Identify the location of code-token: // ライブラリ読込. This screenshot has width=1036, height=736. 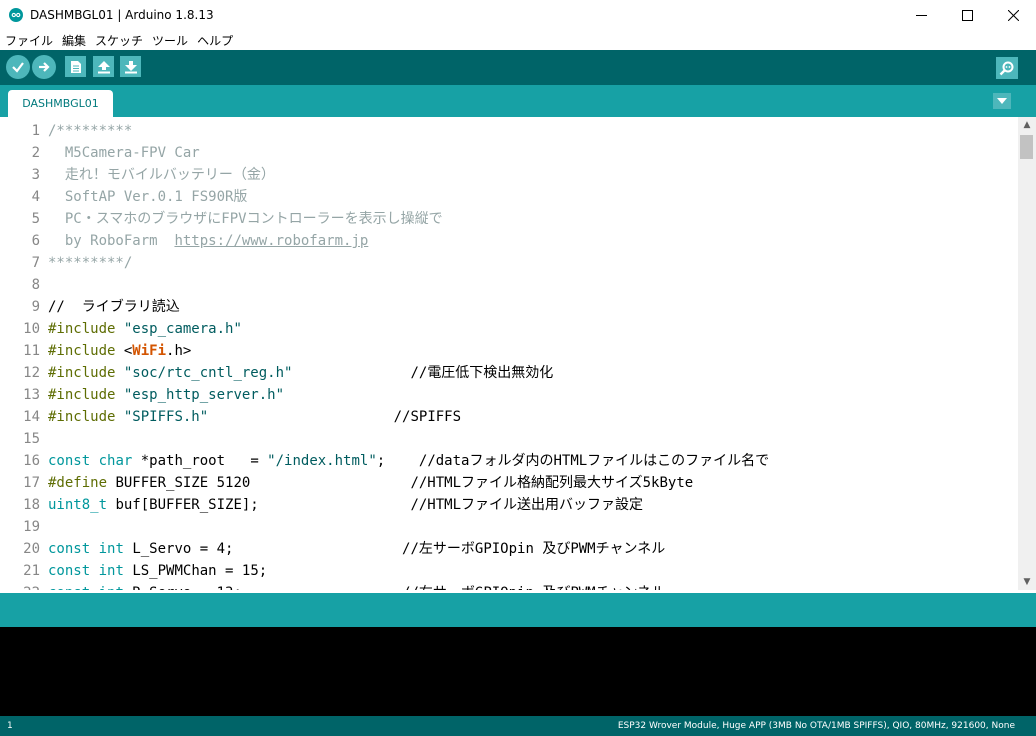
(114, 307).